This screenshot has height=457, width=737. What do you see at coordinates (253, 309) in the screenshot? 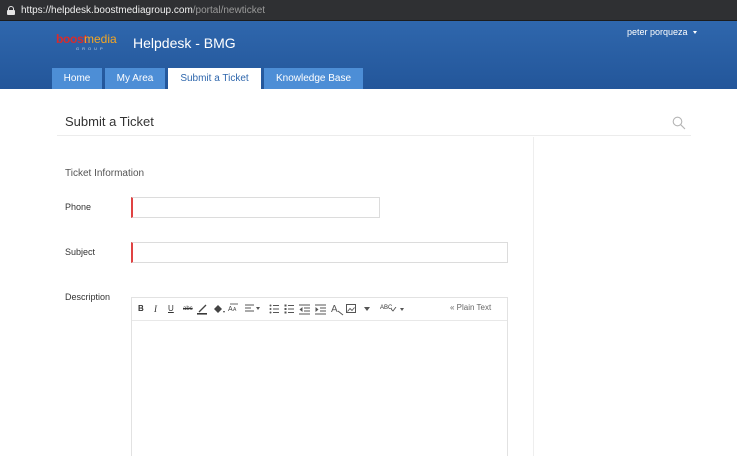
I see `align-icon` at bounding box center [253, 309].